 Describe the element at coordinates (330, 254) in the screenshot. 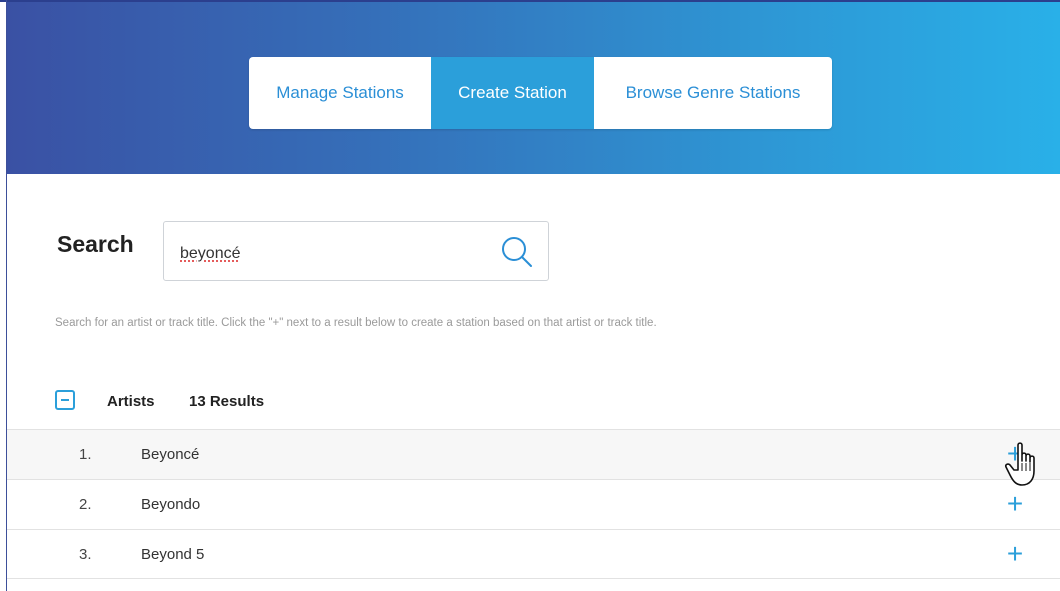

I see `search-input` at that location.